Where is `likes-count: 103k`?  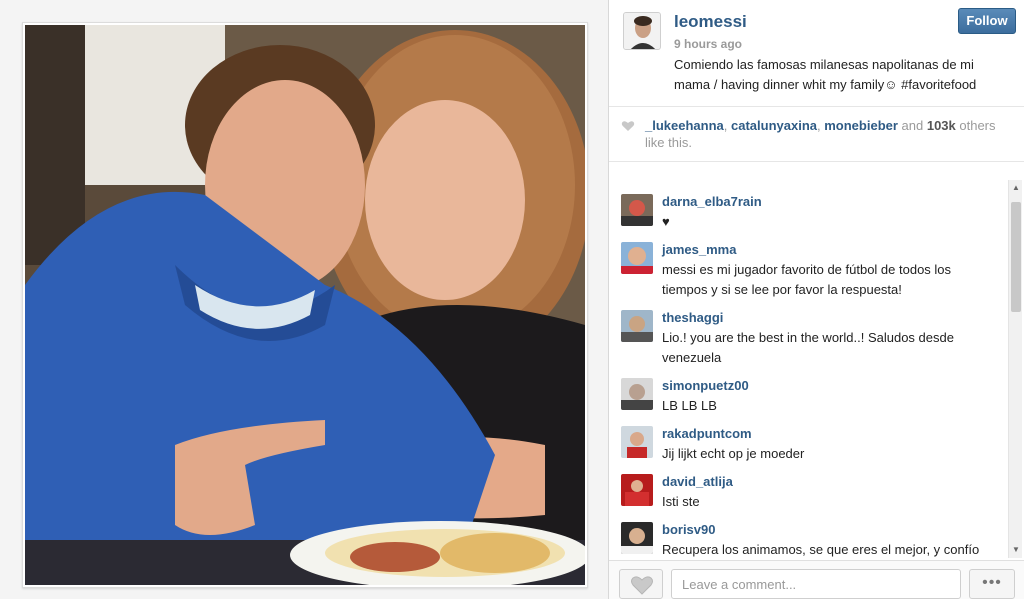
likes-count: 103k is located at coordinates (941, 125).